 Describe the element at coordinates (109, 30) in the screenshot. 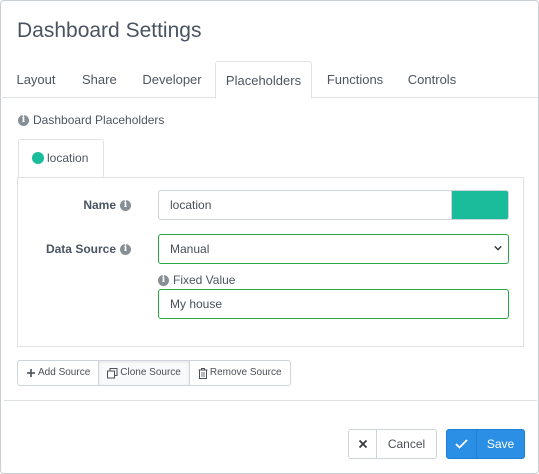

I see `dialog-title: Dashboard Settings` at that location.